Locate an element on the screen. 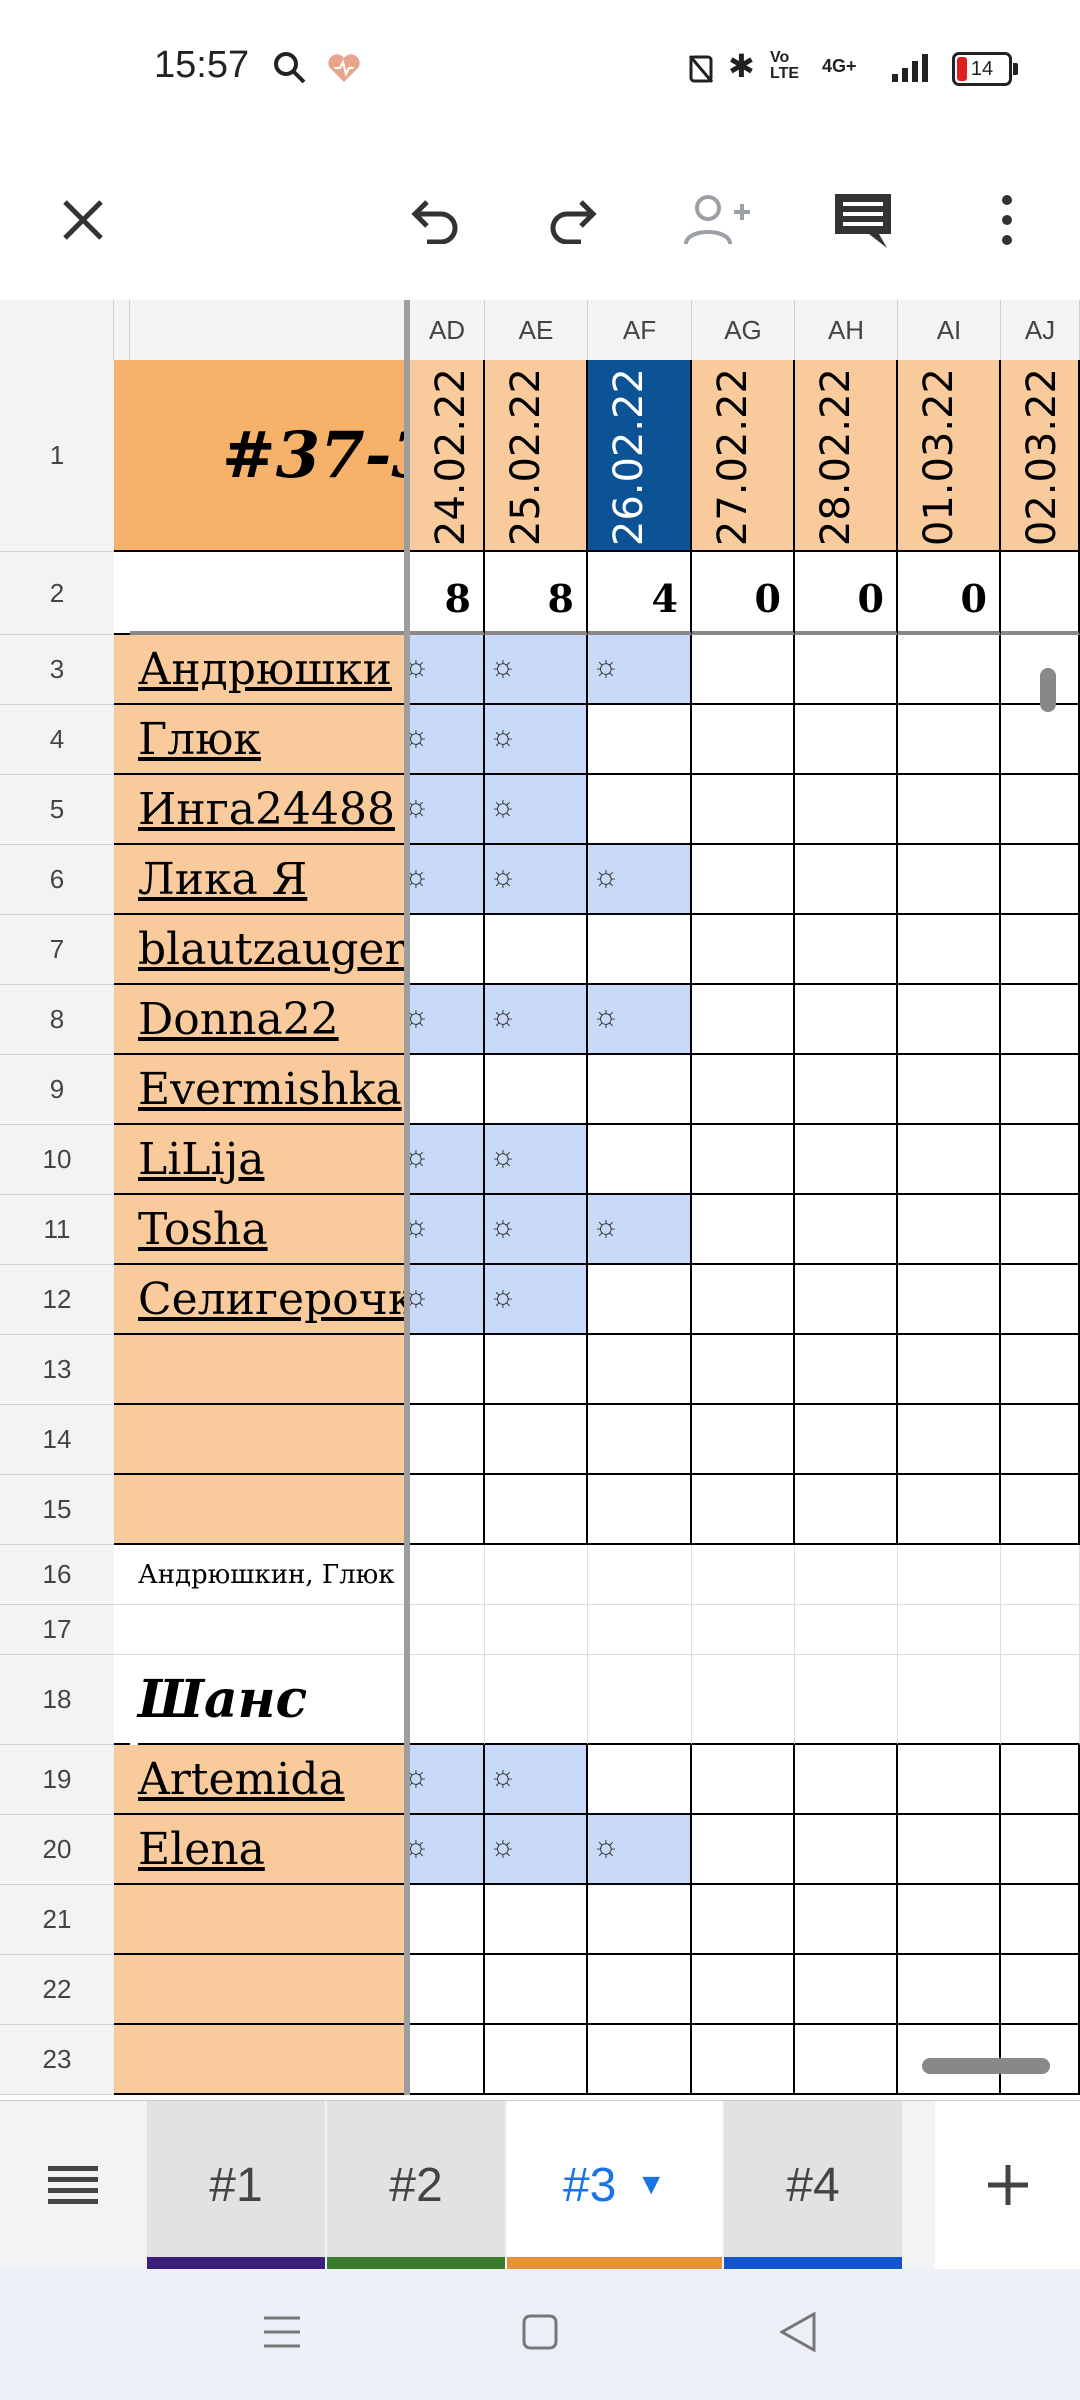  close-button is located at coordinates (83, 220).